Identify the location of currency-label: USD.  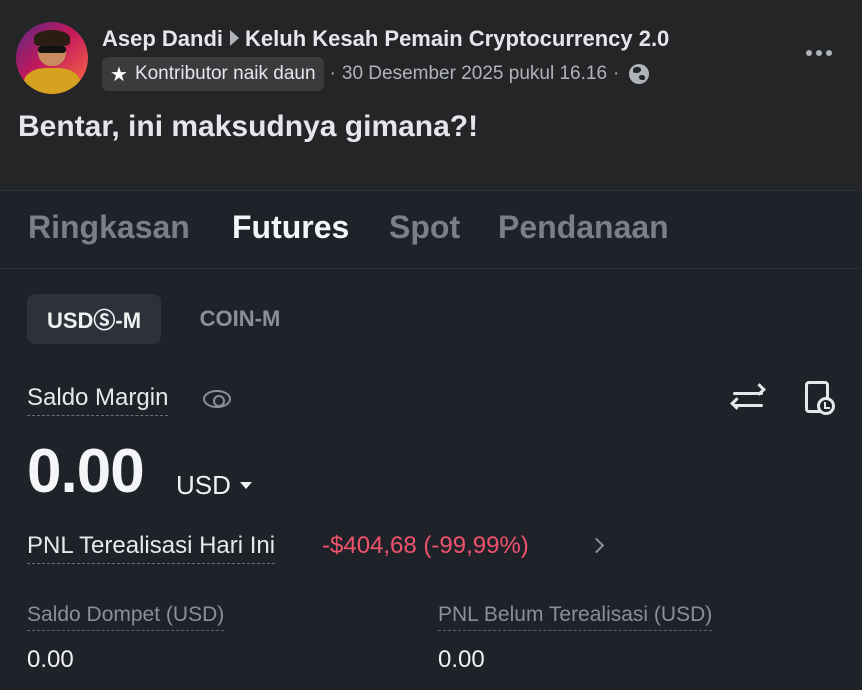
(203, 485).